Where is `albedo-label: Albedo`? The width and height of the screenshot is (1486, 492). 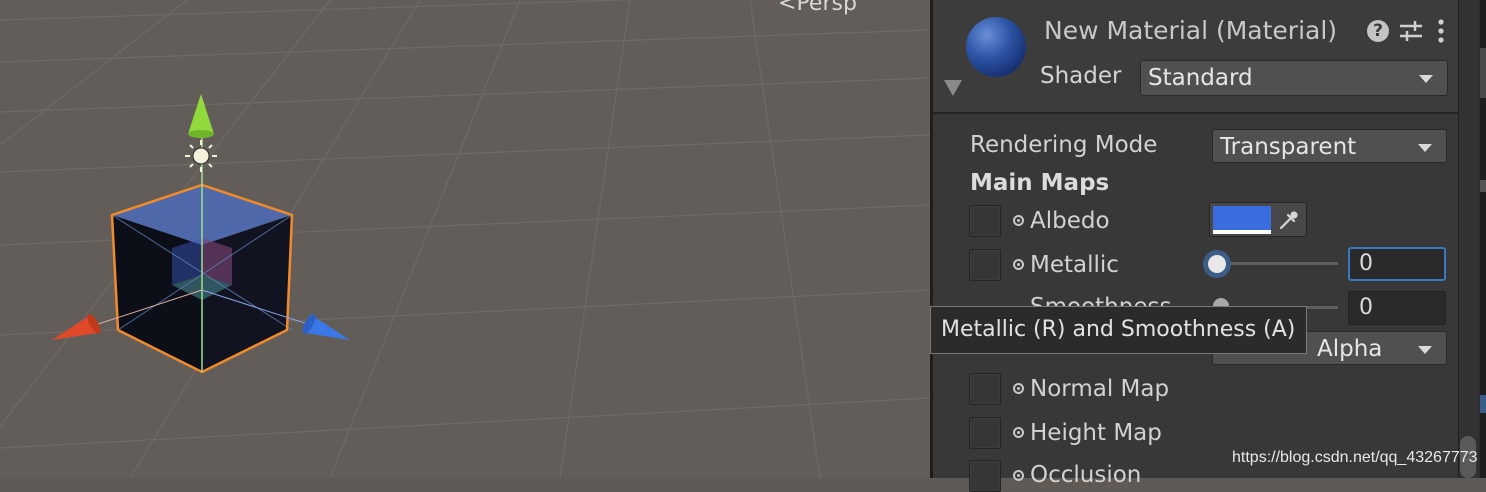
albedo-label: Albedo is located at coordinates (1070, 221).